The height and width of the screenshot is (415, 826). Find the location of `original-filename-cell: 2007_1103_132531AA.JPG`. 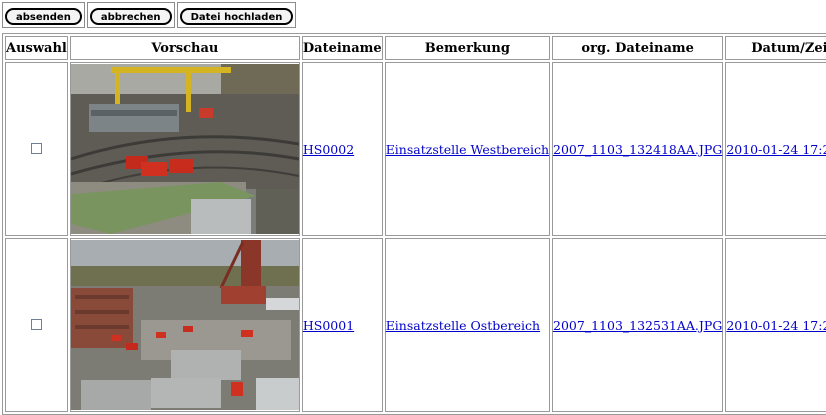

original-filename-cell: 2007_1103_132531AA.JPG is located at coordinates (638, 325).